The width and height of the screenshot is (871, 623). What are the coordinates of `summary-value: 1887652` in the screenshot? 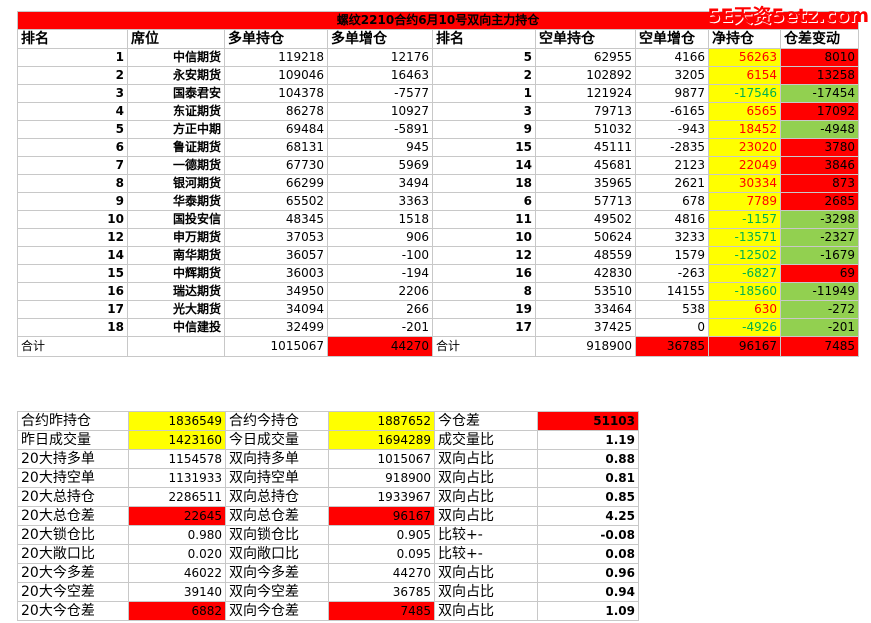 It's located at (381, 421).